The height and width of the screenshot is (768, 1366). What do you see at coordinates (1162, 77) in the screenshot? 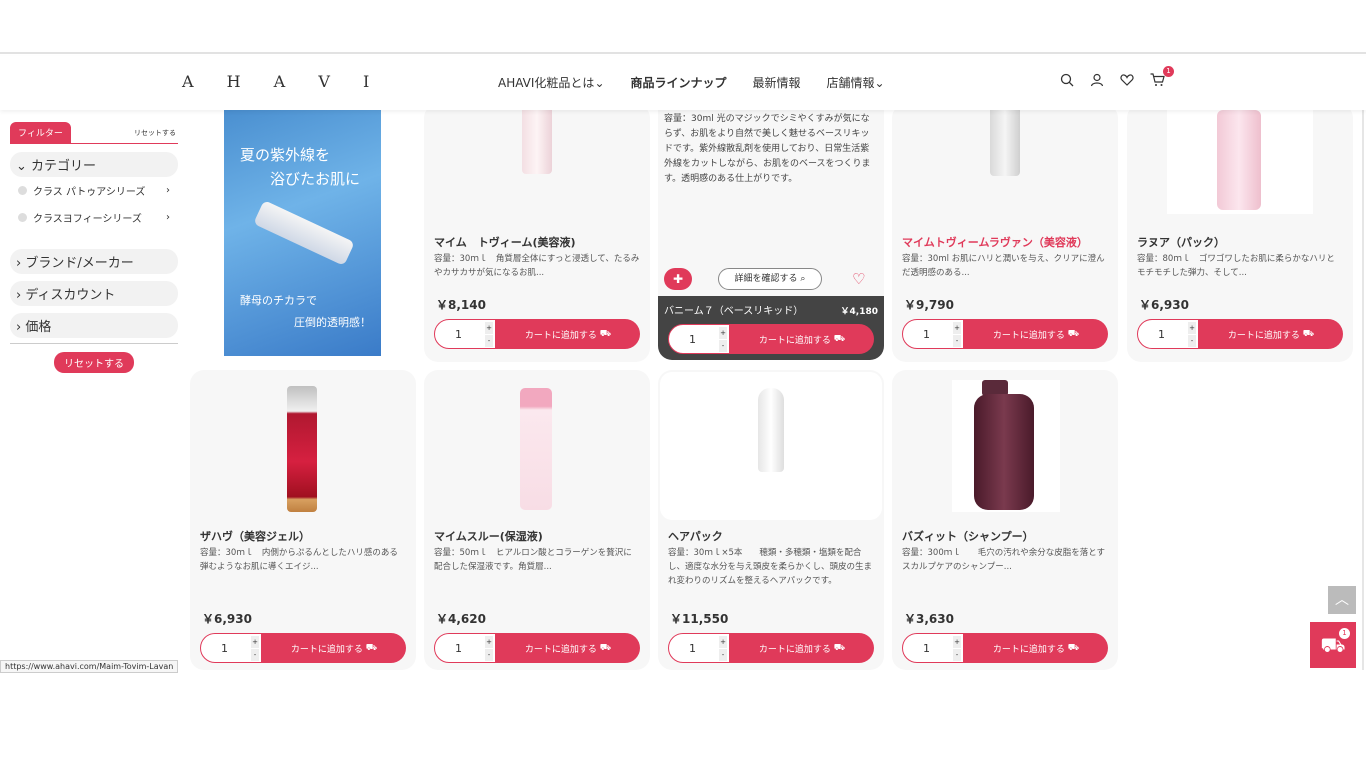
I see `cart-icon: 1` at bounding box center [1162, 77].